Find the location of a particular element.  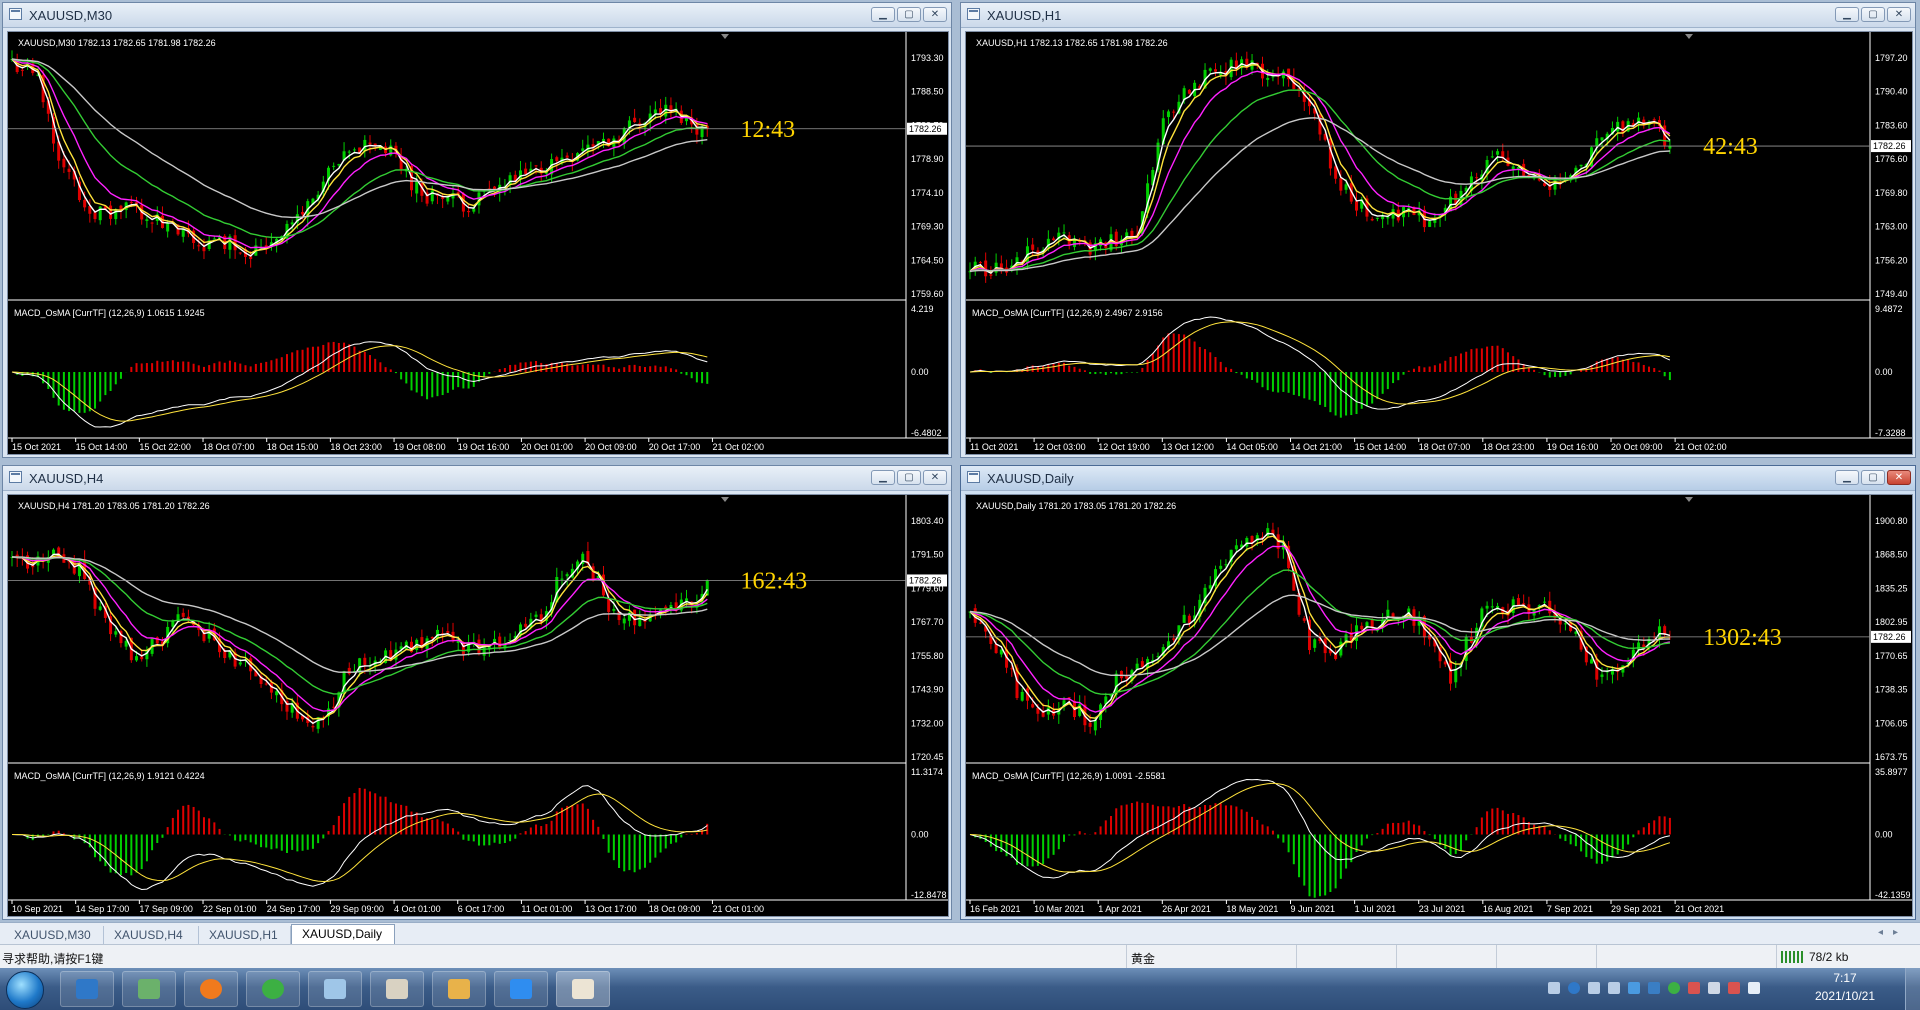

window-titlebar: XAUUSD,Daily ▁ ▢ ✕ is located at coordinates (1438, 478).